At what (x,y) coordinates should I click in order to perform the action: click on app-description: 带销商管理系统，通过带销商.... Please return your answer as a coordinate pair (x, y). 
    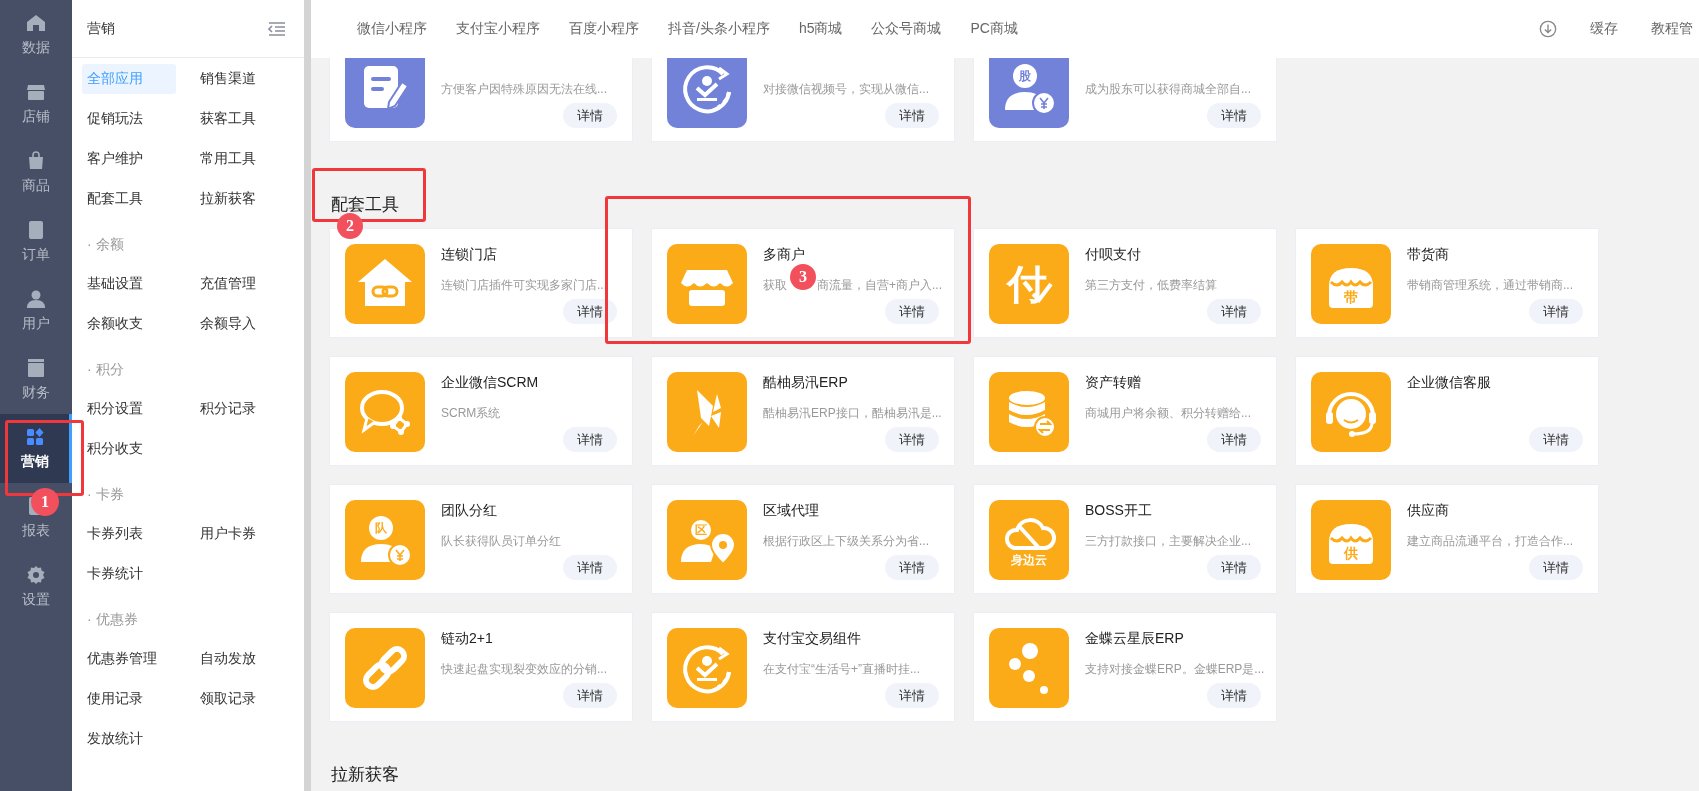
    Looking at the image, I should click on (1490, 285).